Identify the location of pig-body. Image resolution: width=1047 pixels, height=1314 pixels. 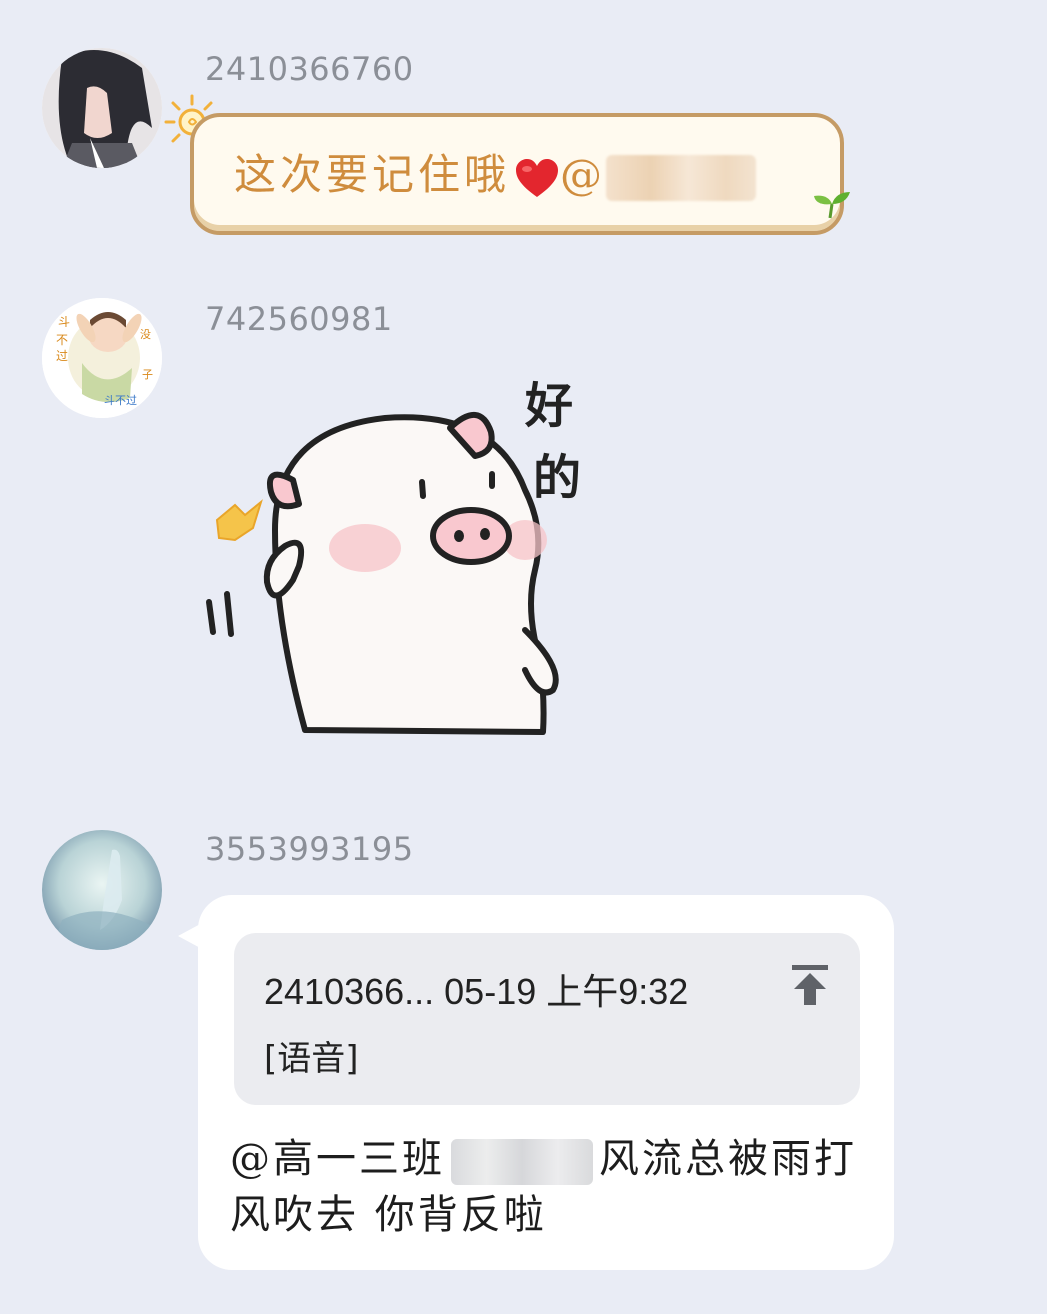
(409, 574).